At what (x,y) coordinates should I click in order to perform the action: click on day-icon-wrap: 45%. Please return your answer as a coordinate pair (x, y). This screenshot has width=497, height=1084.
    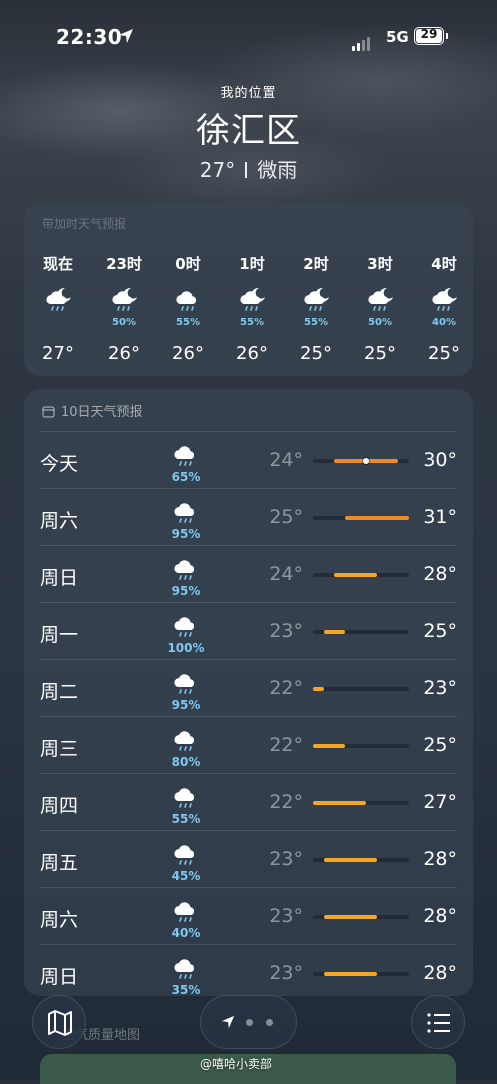
    Looking at the image, I should click on (186, 861).